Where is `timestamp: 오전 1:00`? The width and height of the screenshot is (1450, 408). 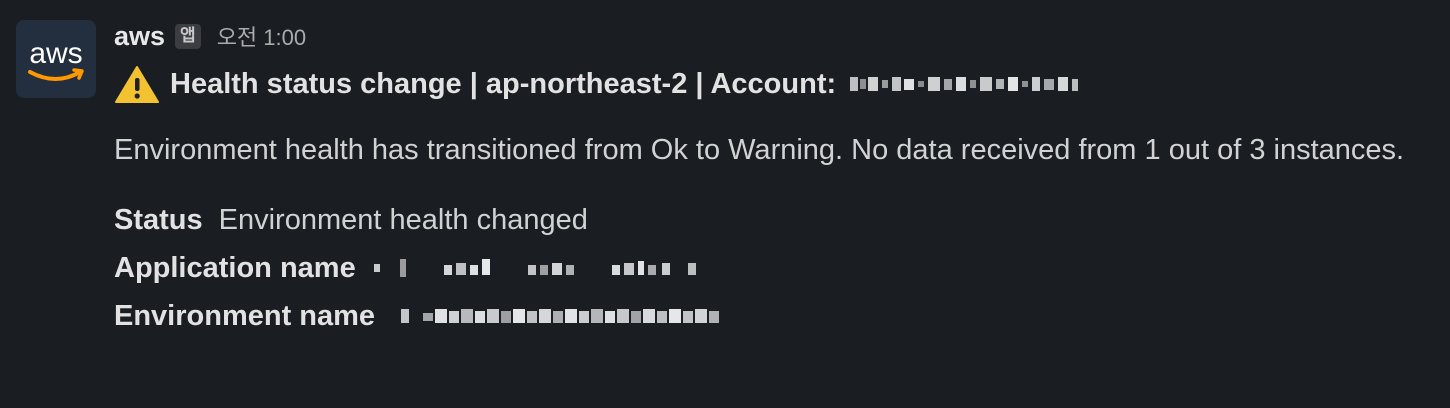
timestamp: 오전 1:00 is located at coordinates (261, 36).